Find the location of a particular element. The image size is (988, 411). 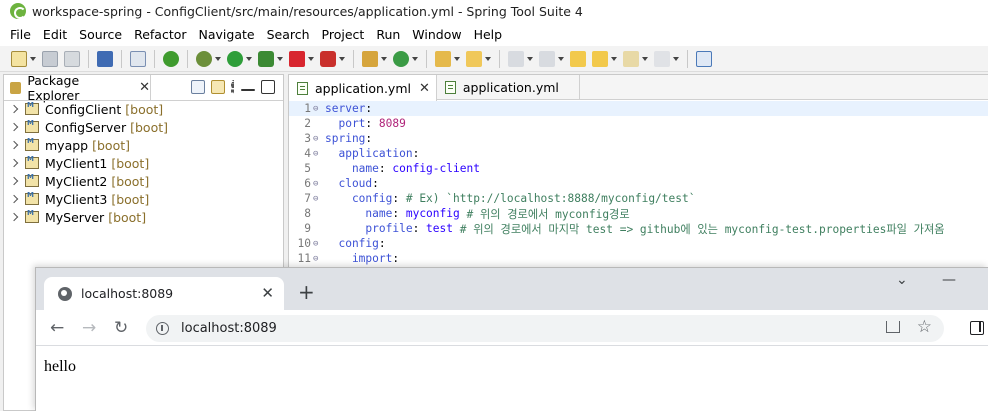

new-java-package-icon is located at coordinates (370, 58).